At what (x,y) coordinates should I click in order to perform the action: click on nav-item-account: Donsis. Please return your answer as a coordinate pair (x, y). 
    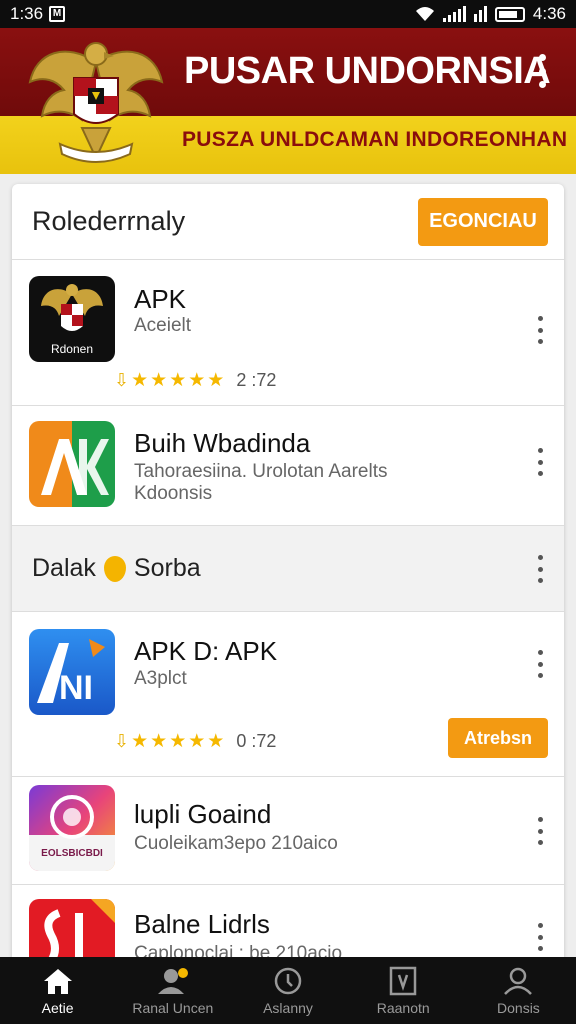
    Looking at the image, I should click on (518, 990).